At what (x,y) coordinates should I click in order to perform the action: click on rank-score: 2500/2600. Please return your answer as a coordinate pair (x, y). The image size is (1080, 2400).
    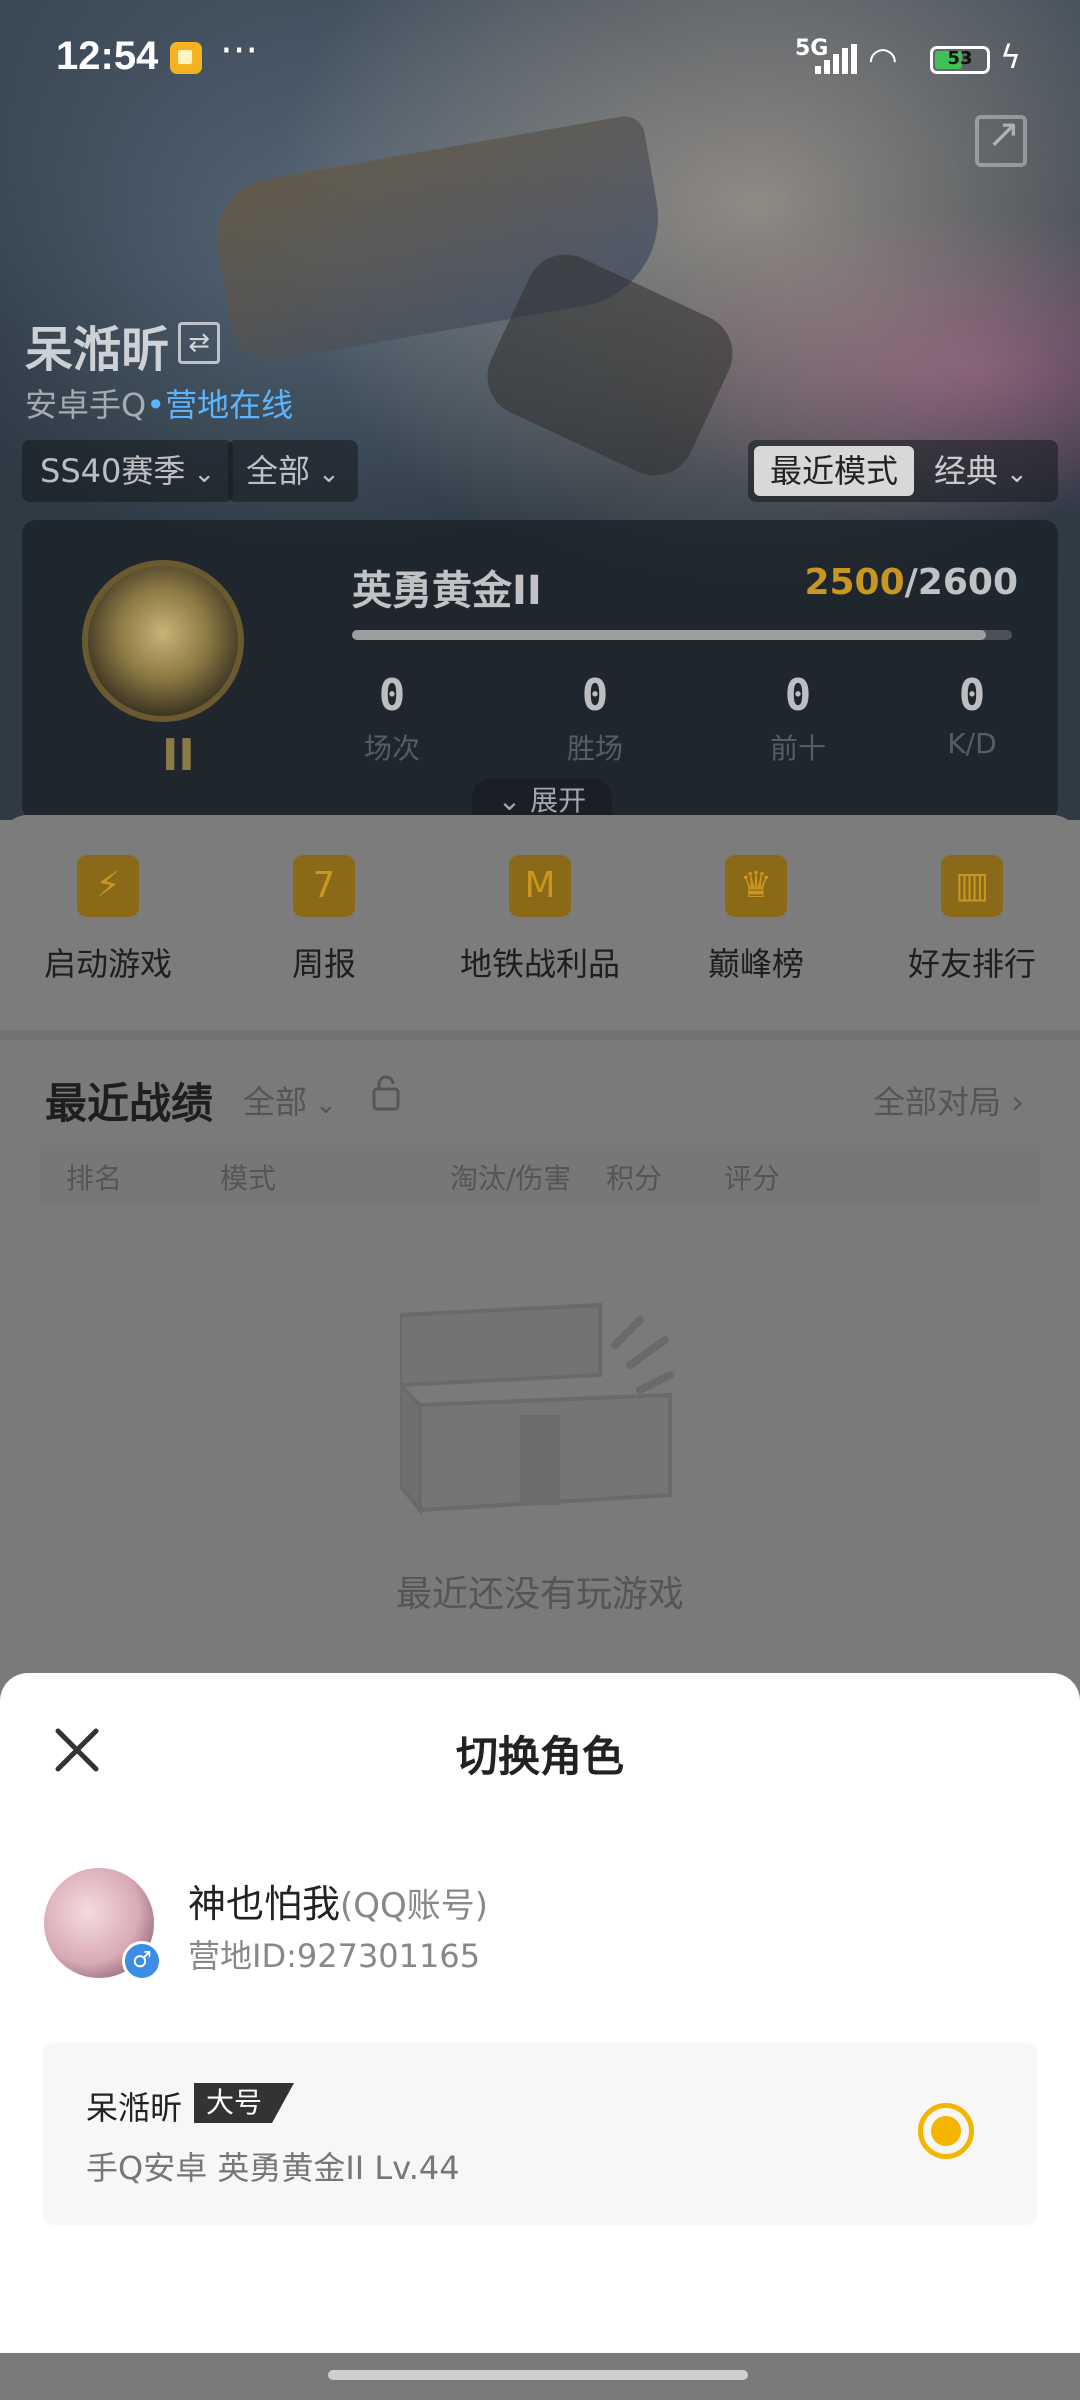
    Looking at the image, I should click on (911, 582).